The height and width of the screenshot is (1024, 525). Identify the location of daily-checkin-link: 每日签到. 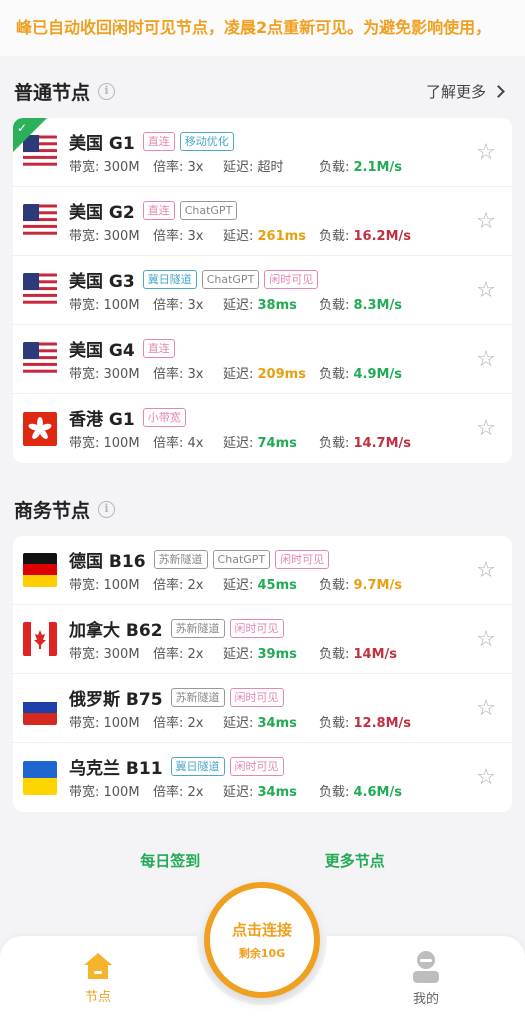
(170, 860).